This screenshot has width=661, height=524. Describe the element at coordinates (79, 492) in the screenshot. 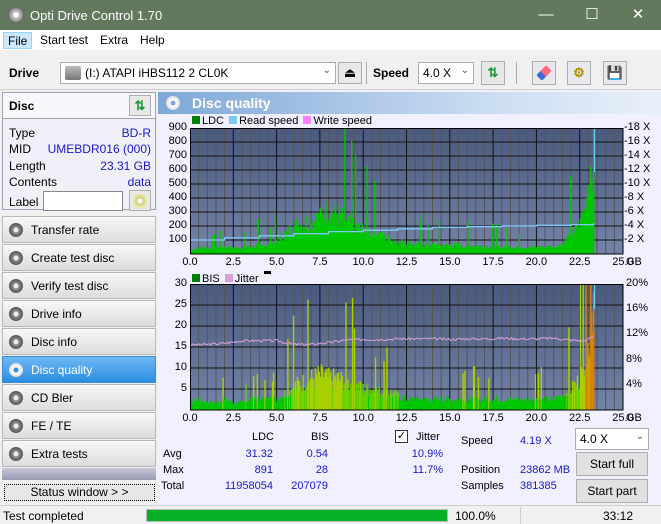

I see `status-window-button: Status window > >` at that location.